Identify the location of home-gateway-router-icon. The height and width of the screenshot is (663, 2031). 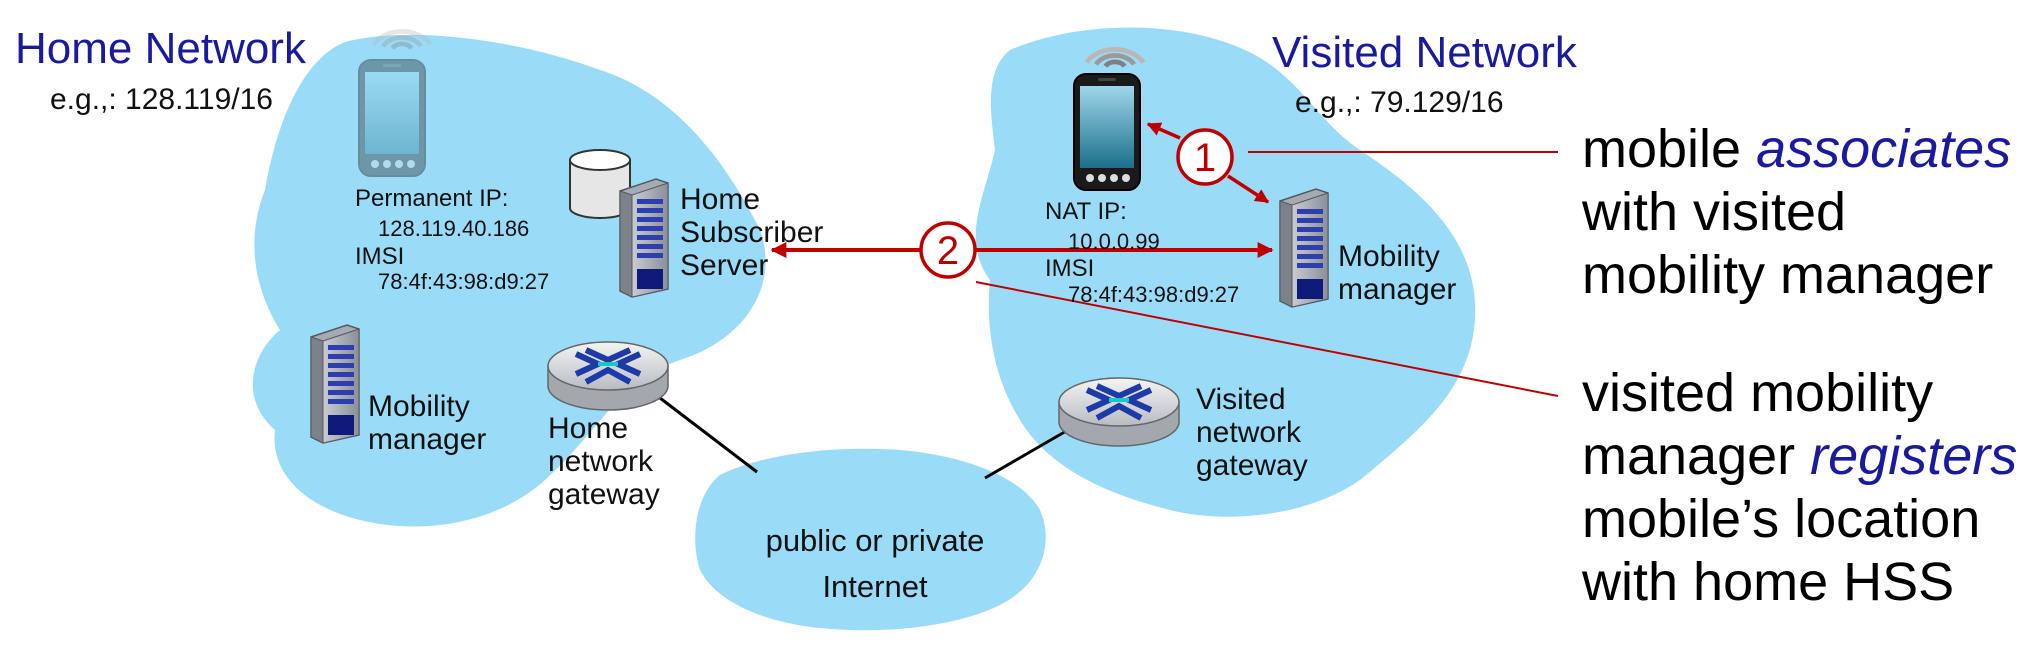
(608, 376).